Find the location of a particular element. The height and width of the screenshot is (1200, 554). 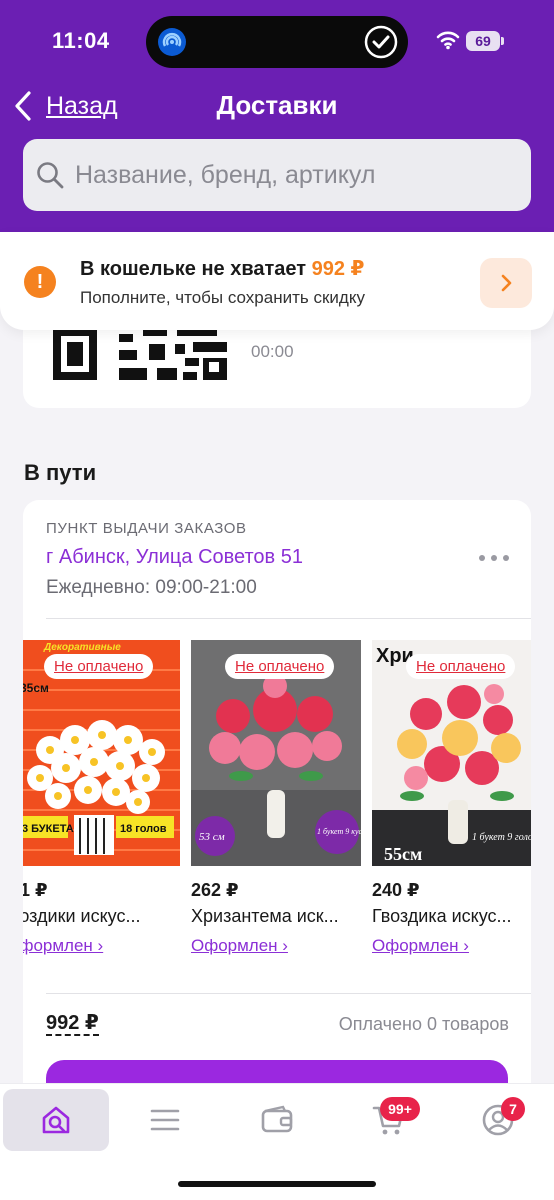

paid-count: Оплачено 0 товаров is located at coordinates (423, 1024).